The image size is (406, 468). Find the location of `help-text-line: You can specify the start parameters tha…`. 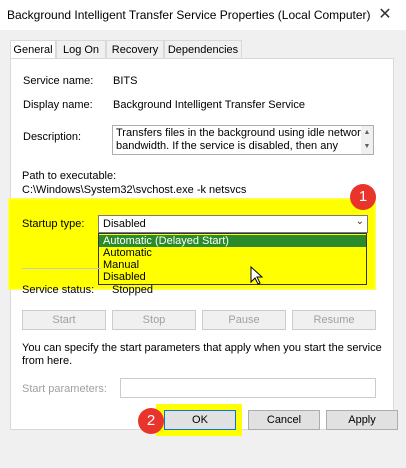

help-text-line: You can specify the start parameters tha… is located at coordinates (202, 348).